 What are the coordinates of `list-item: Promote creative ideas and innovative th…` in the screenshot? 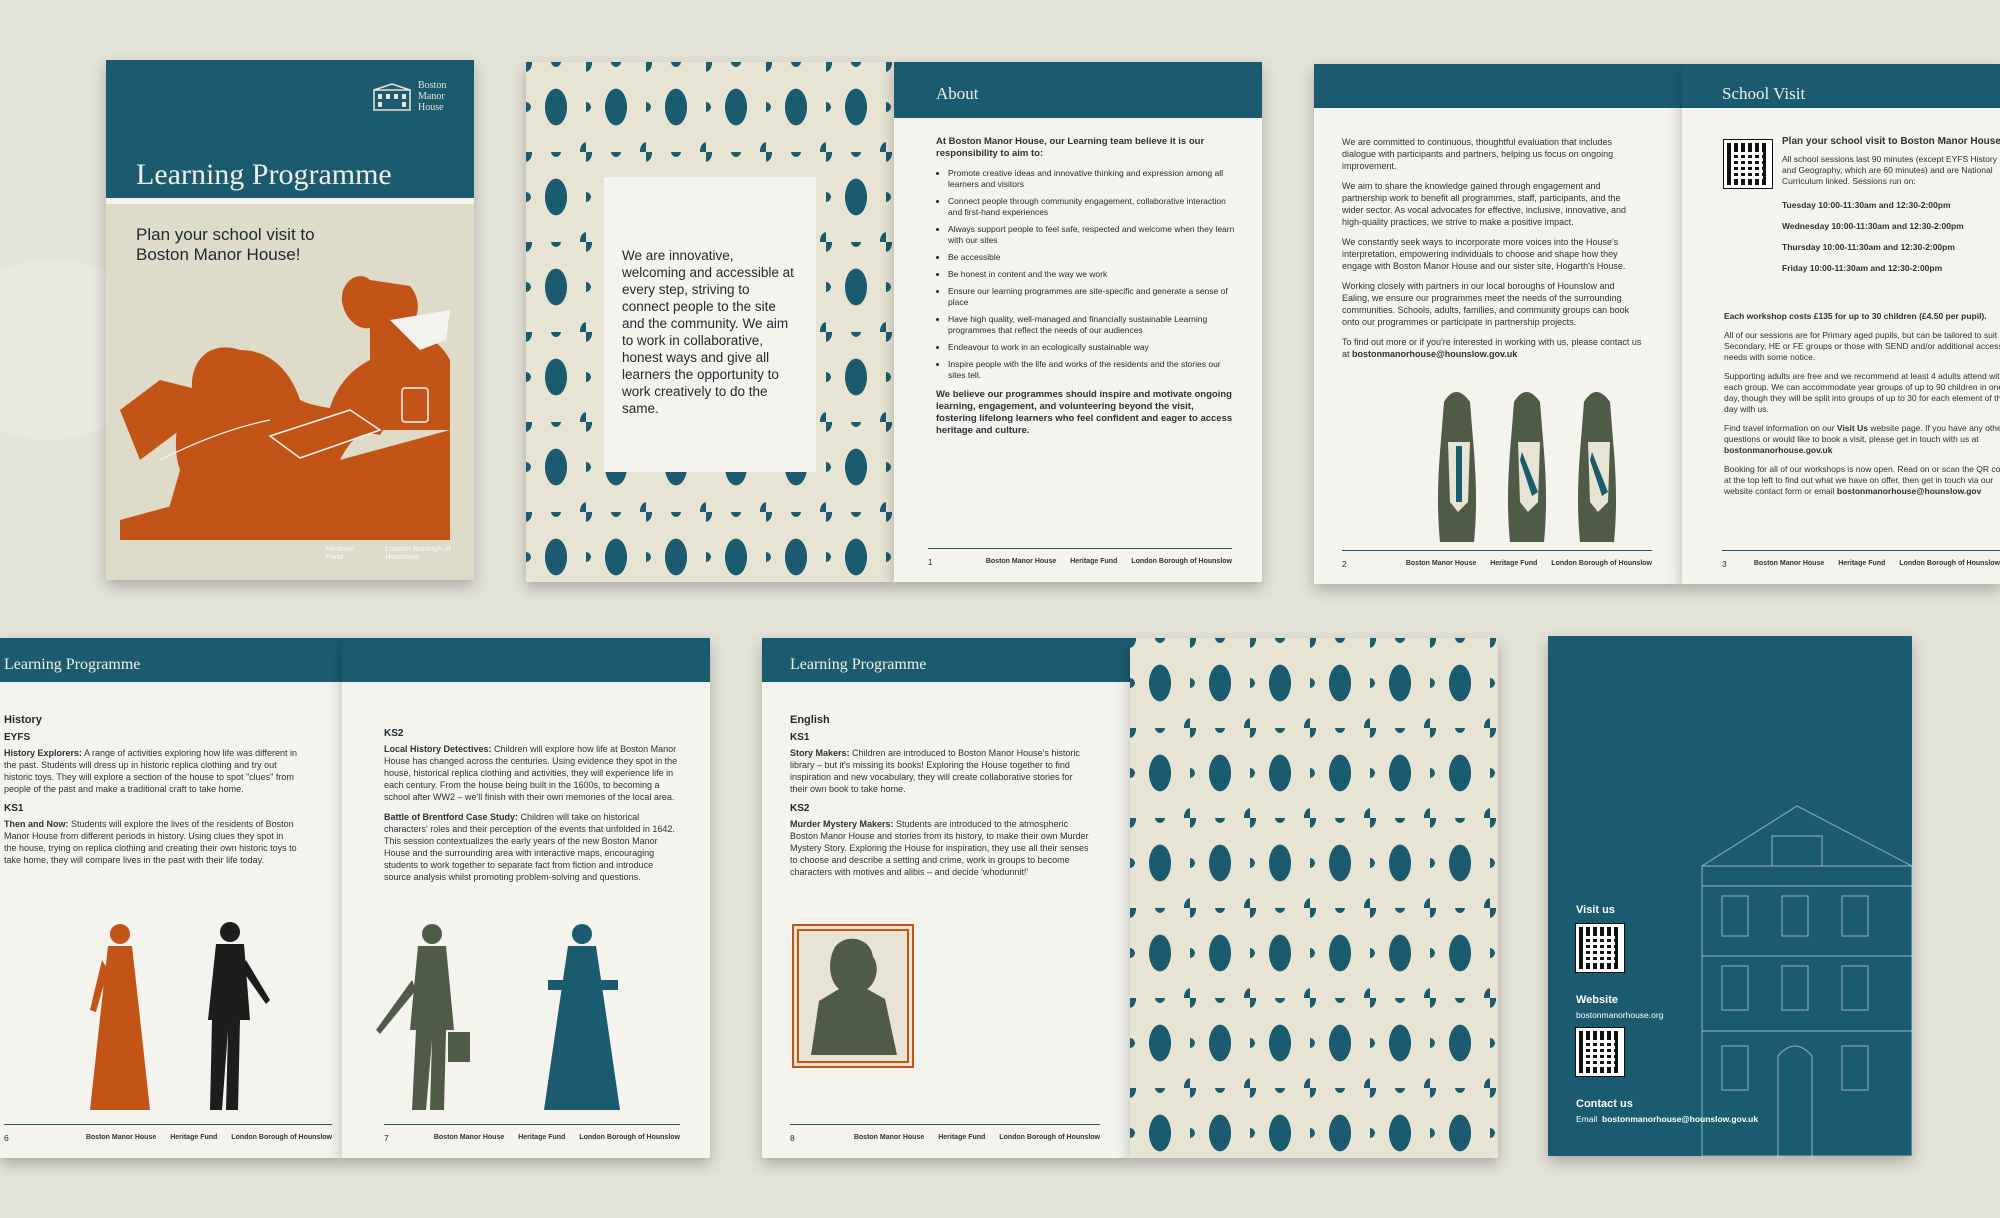 It's located at (1092, 179).